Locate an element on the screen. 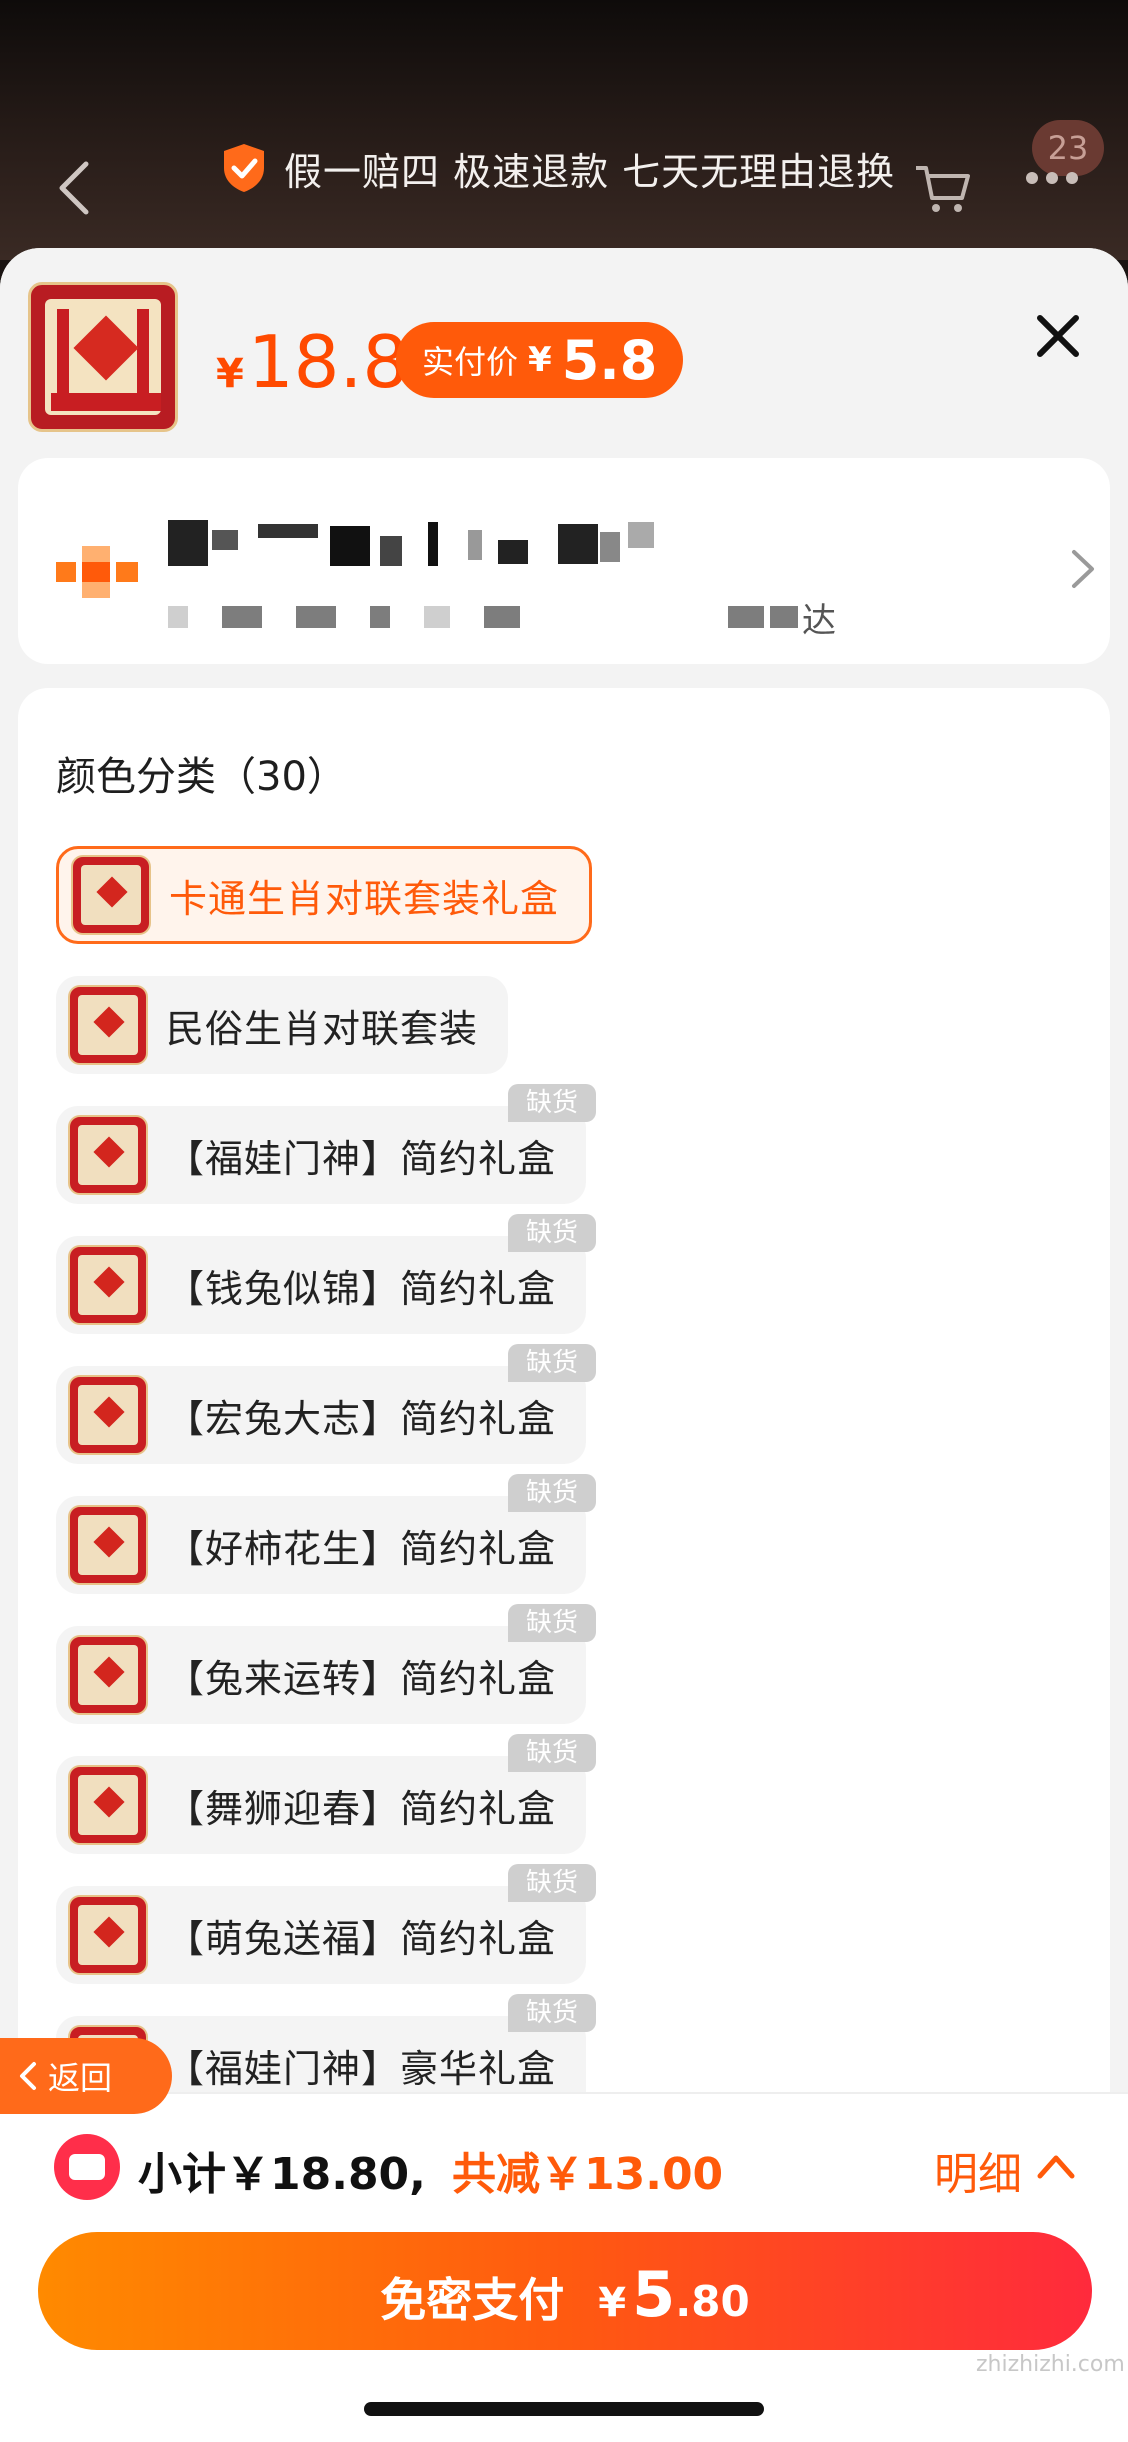 Image resolution: width=1128 pixels, height=2442 pixels. option-chip: 【兔来运转】简约礼盒 缺货 is located at coordinates (326, 1664).